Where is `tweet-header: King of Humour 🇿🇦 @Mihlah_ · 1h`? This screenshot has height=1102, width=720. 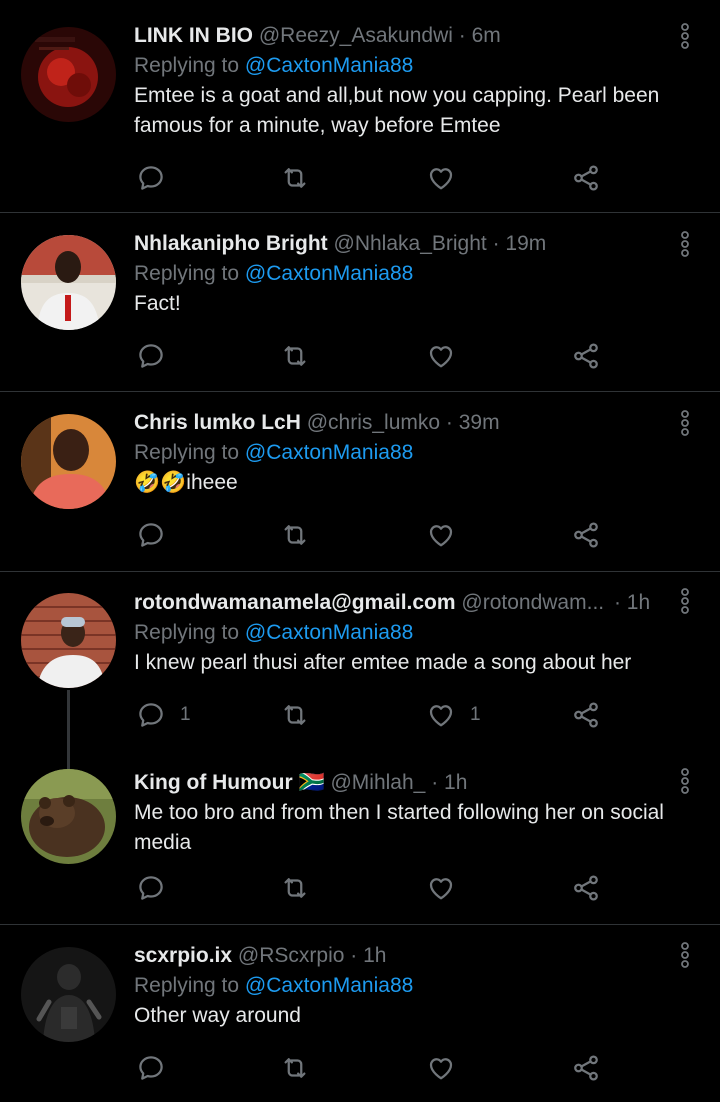 tweet-header: King of Humour 🇿🇦 @Mihlah_ · 1h is located at coordinates (414, 783).